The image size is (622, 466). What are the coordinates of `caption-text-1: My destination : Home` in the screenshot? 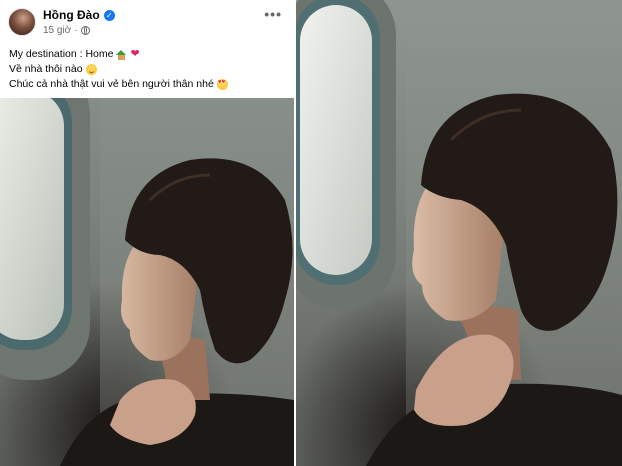 It's located at (61, 54).